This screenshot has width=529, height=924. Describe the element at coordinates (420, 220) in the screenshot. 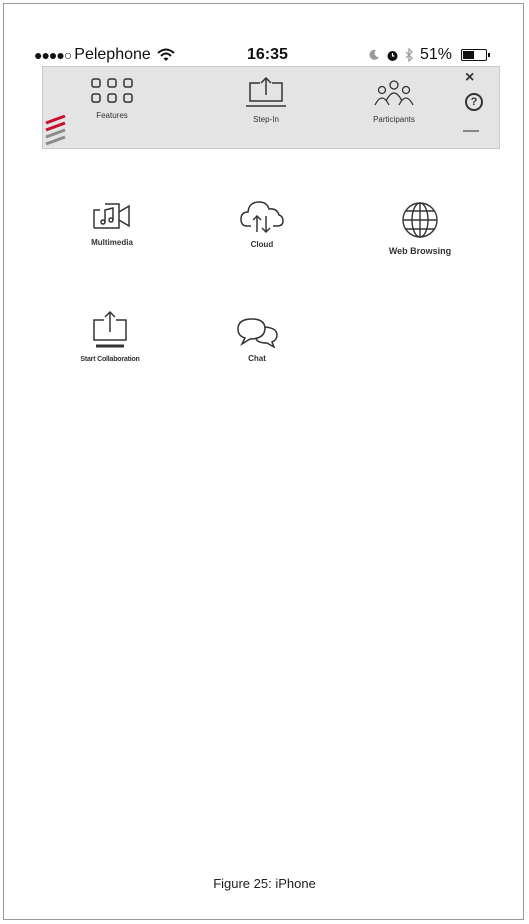

I see `globe-icon` at that location.